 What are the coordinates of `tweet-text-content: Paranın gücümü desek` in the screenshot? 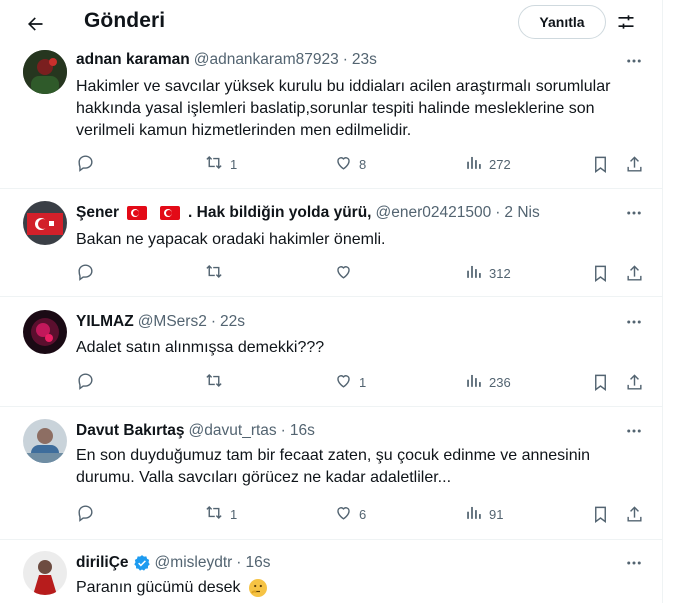 It's located at (158, 587).